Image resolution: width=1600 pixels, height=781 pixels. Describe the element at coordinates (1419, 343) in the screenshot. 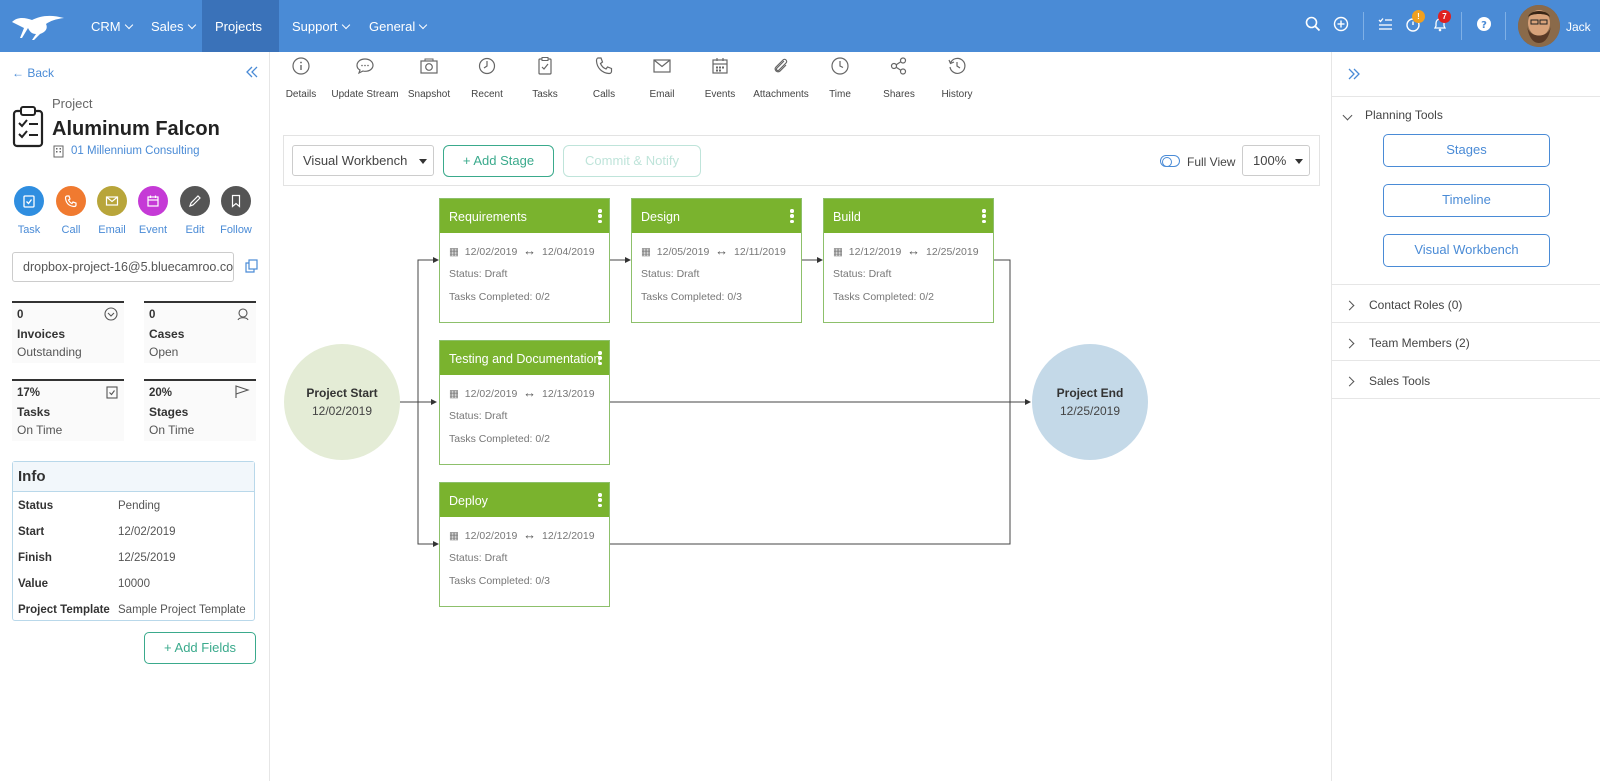

I see `section-label: Team Members (2)` at that location.